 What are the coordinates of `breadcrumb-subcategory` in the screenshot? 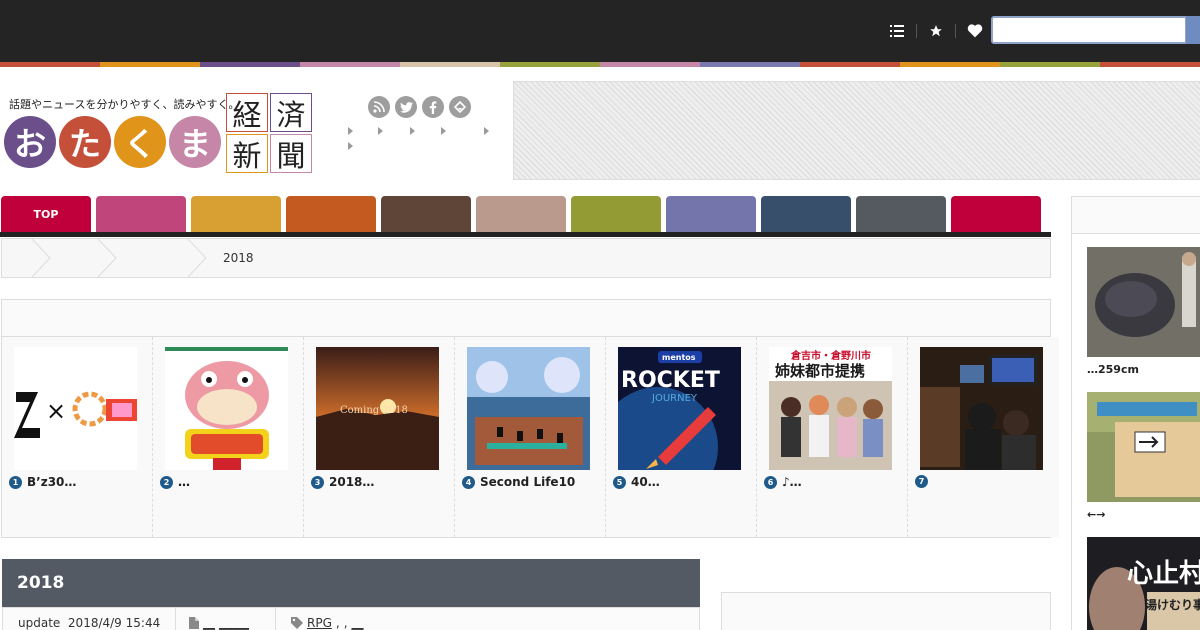 It's located at (160, 258).